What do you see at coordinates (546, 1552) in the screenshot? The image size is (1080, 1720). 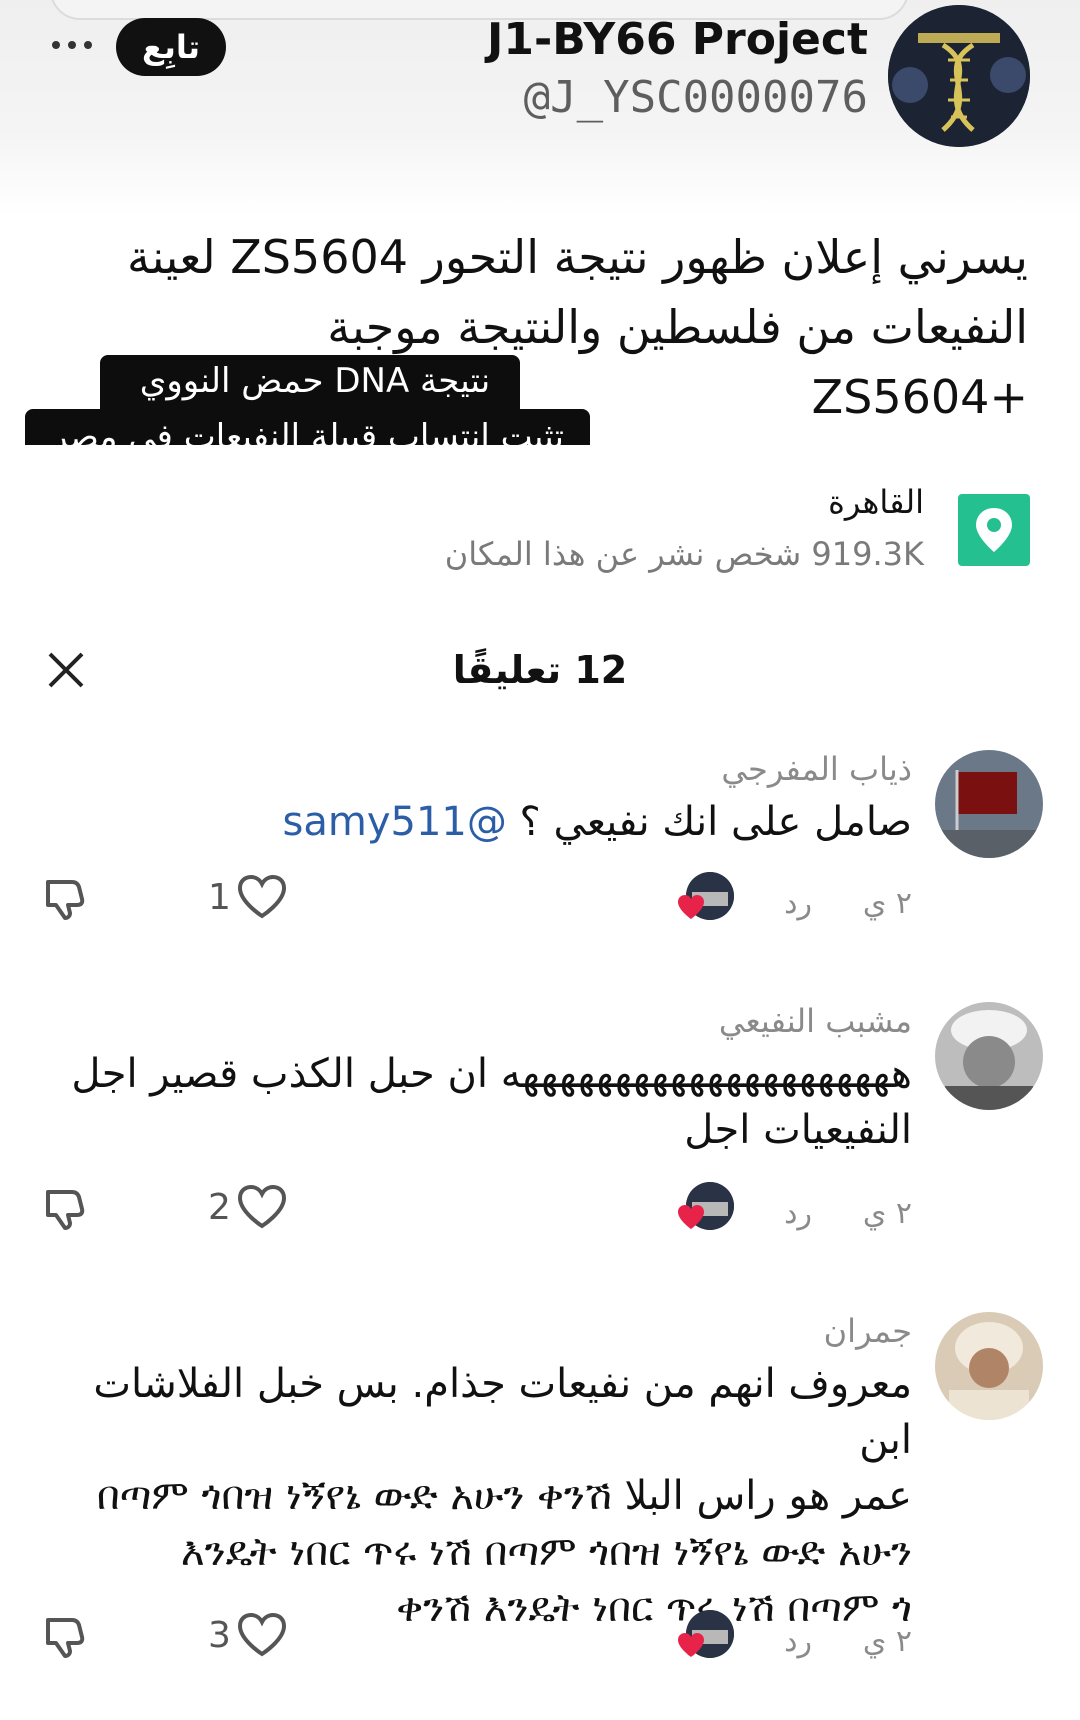 I see `comment-line: እንዴት ነበር ጥሩ ነሽ በጣም ጎበዝ ነኝየኔ ውድ አሁን` at bounding box center [546, 1552].